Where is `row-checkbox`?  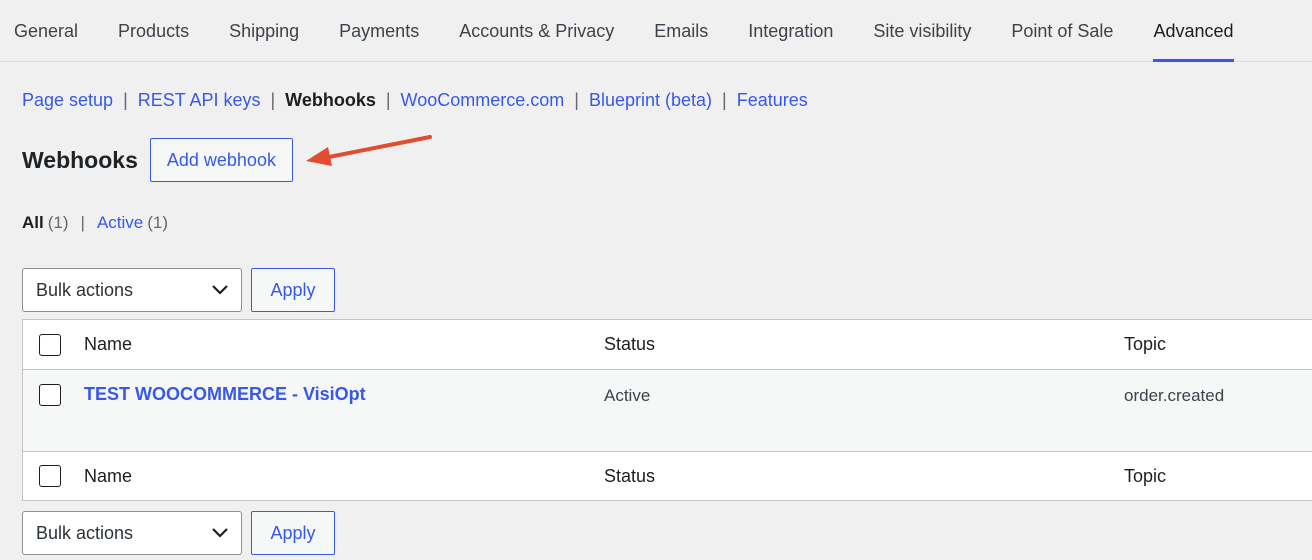 row-checkbox is located at coordinates (50, 395).